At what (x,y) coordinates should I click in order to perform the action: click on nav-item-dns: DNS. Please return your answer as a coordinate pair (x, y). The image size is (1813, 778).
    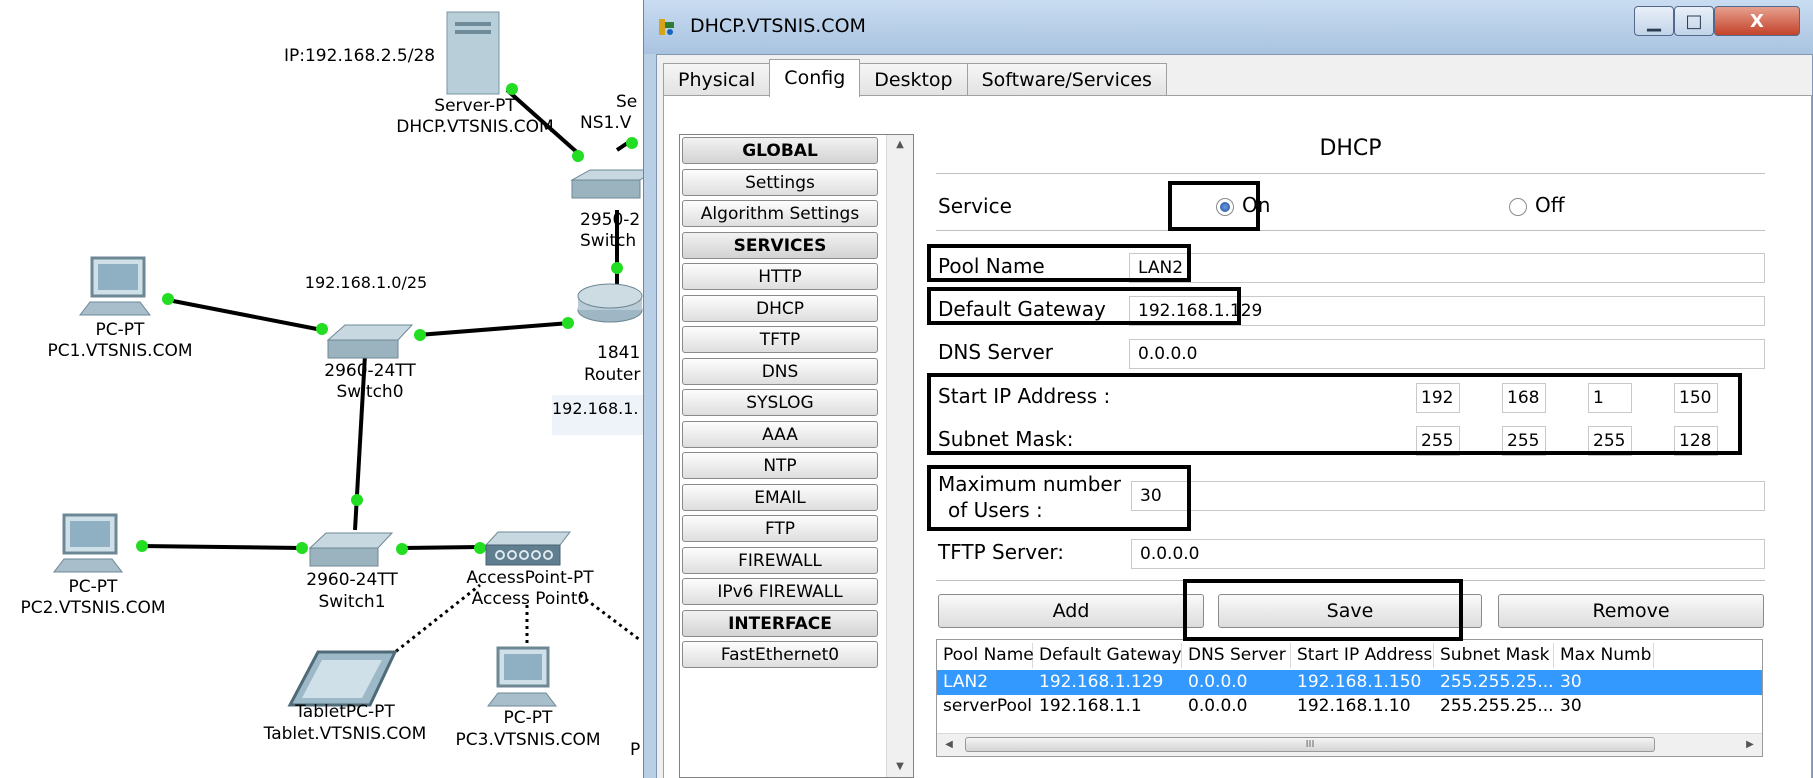
    Looking at the image, I should click on (780, 371).